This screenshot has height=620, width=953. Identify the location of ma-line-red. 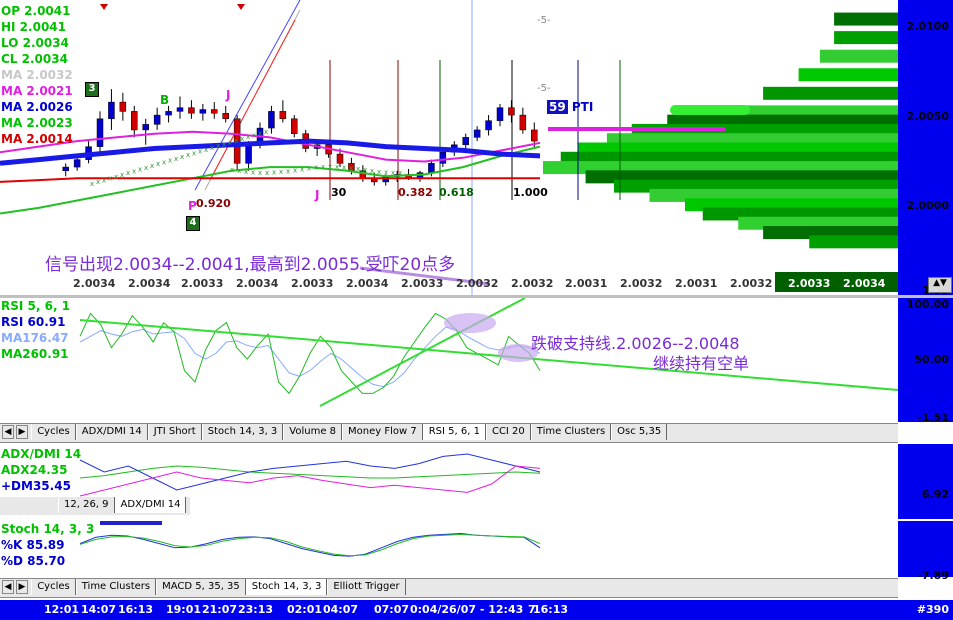
(270, 180).